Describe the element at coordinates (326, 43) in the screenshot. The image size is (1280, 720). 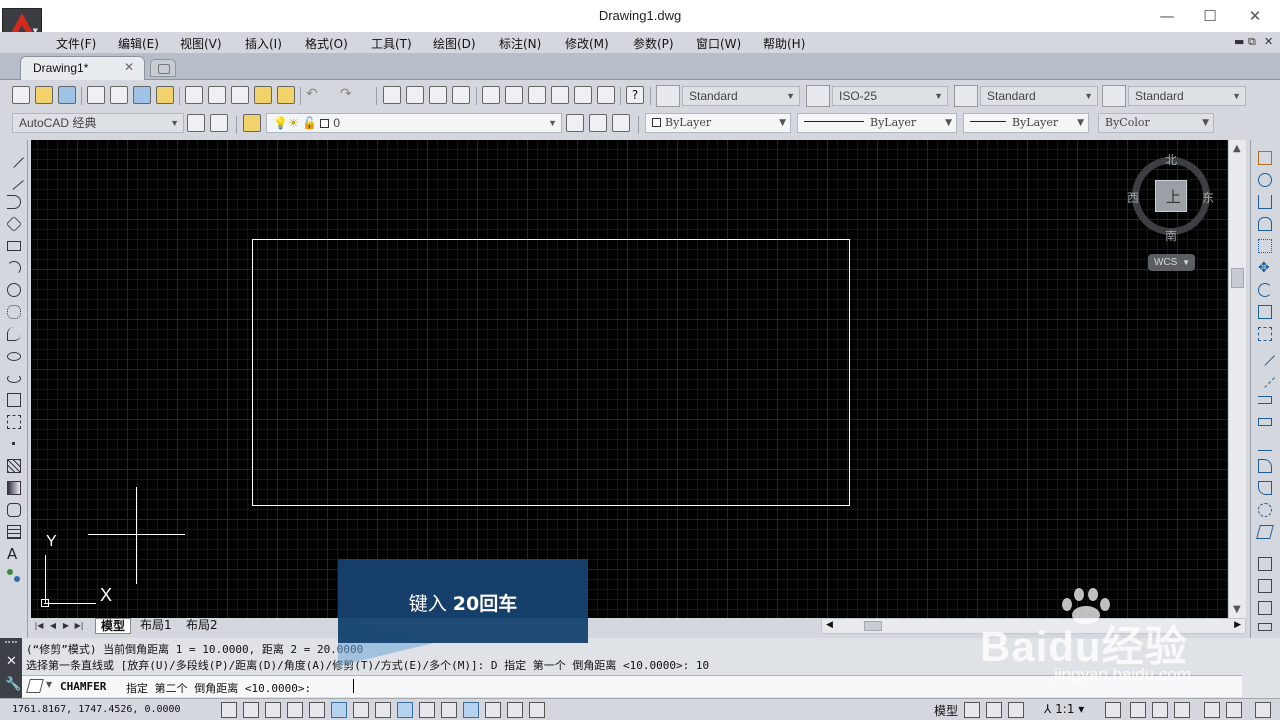
I see `menu-format: 格式(O)` at that location.